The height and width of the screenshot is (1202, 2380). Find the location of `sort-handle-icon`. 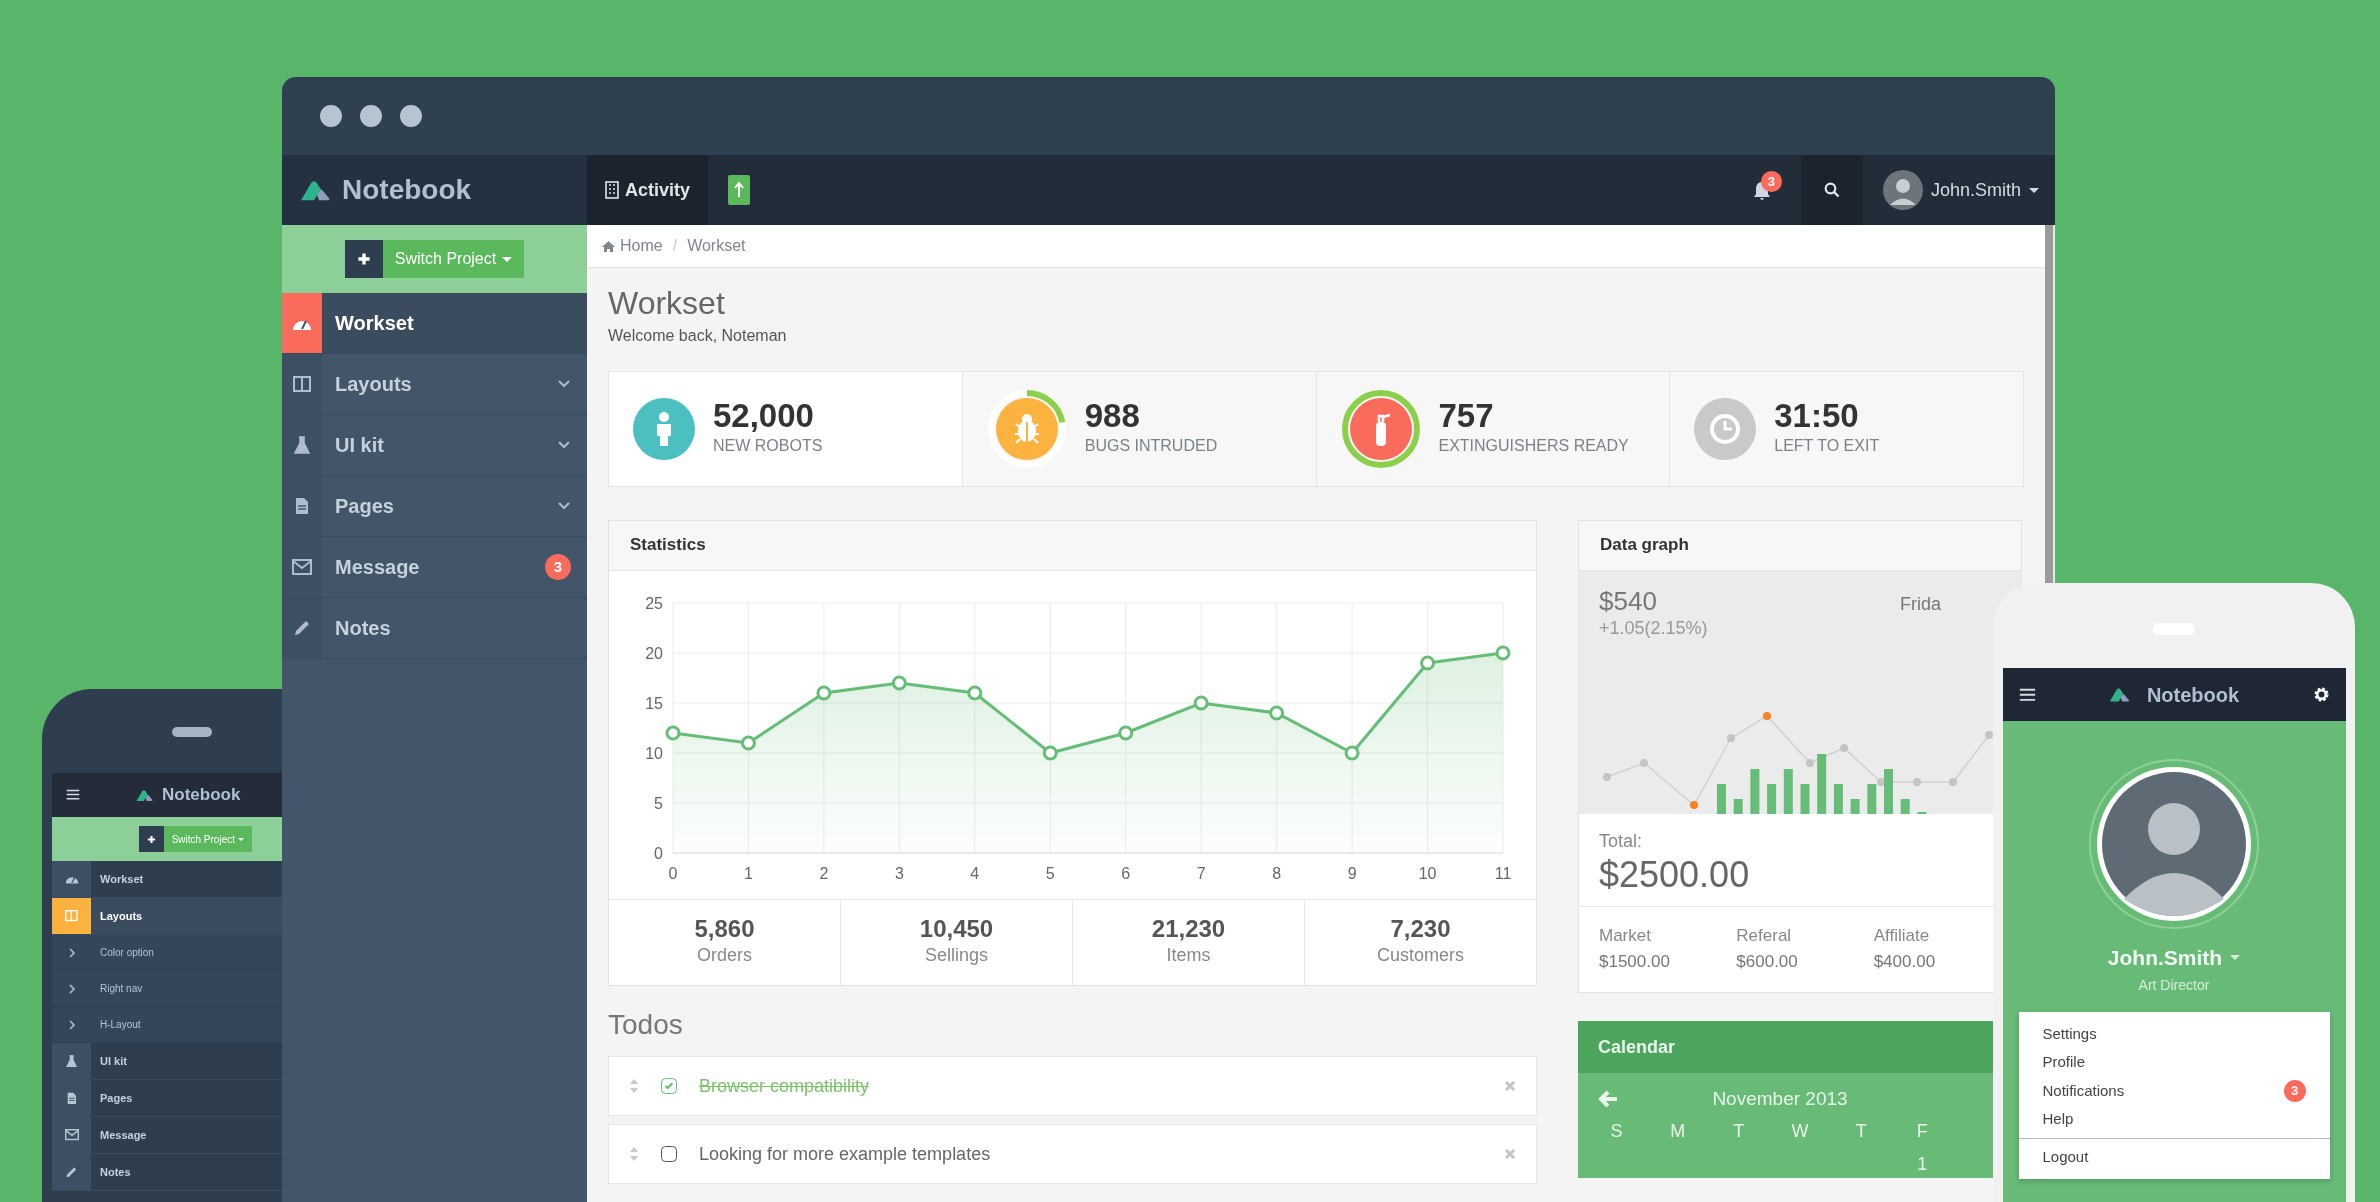

sort-handle-icon is located at coordinates (634, 1086).